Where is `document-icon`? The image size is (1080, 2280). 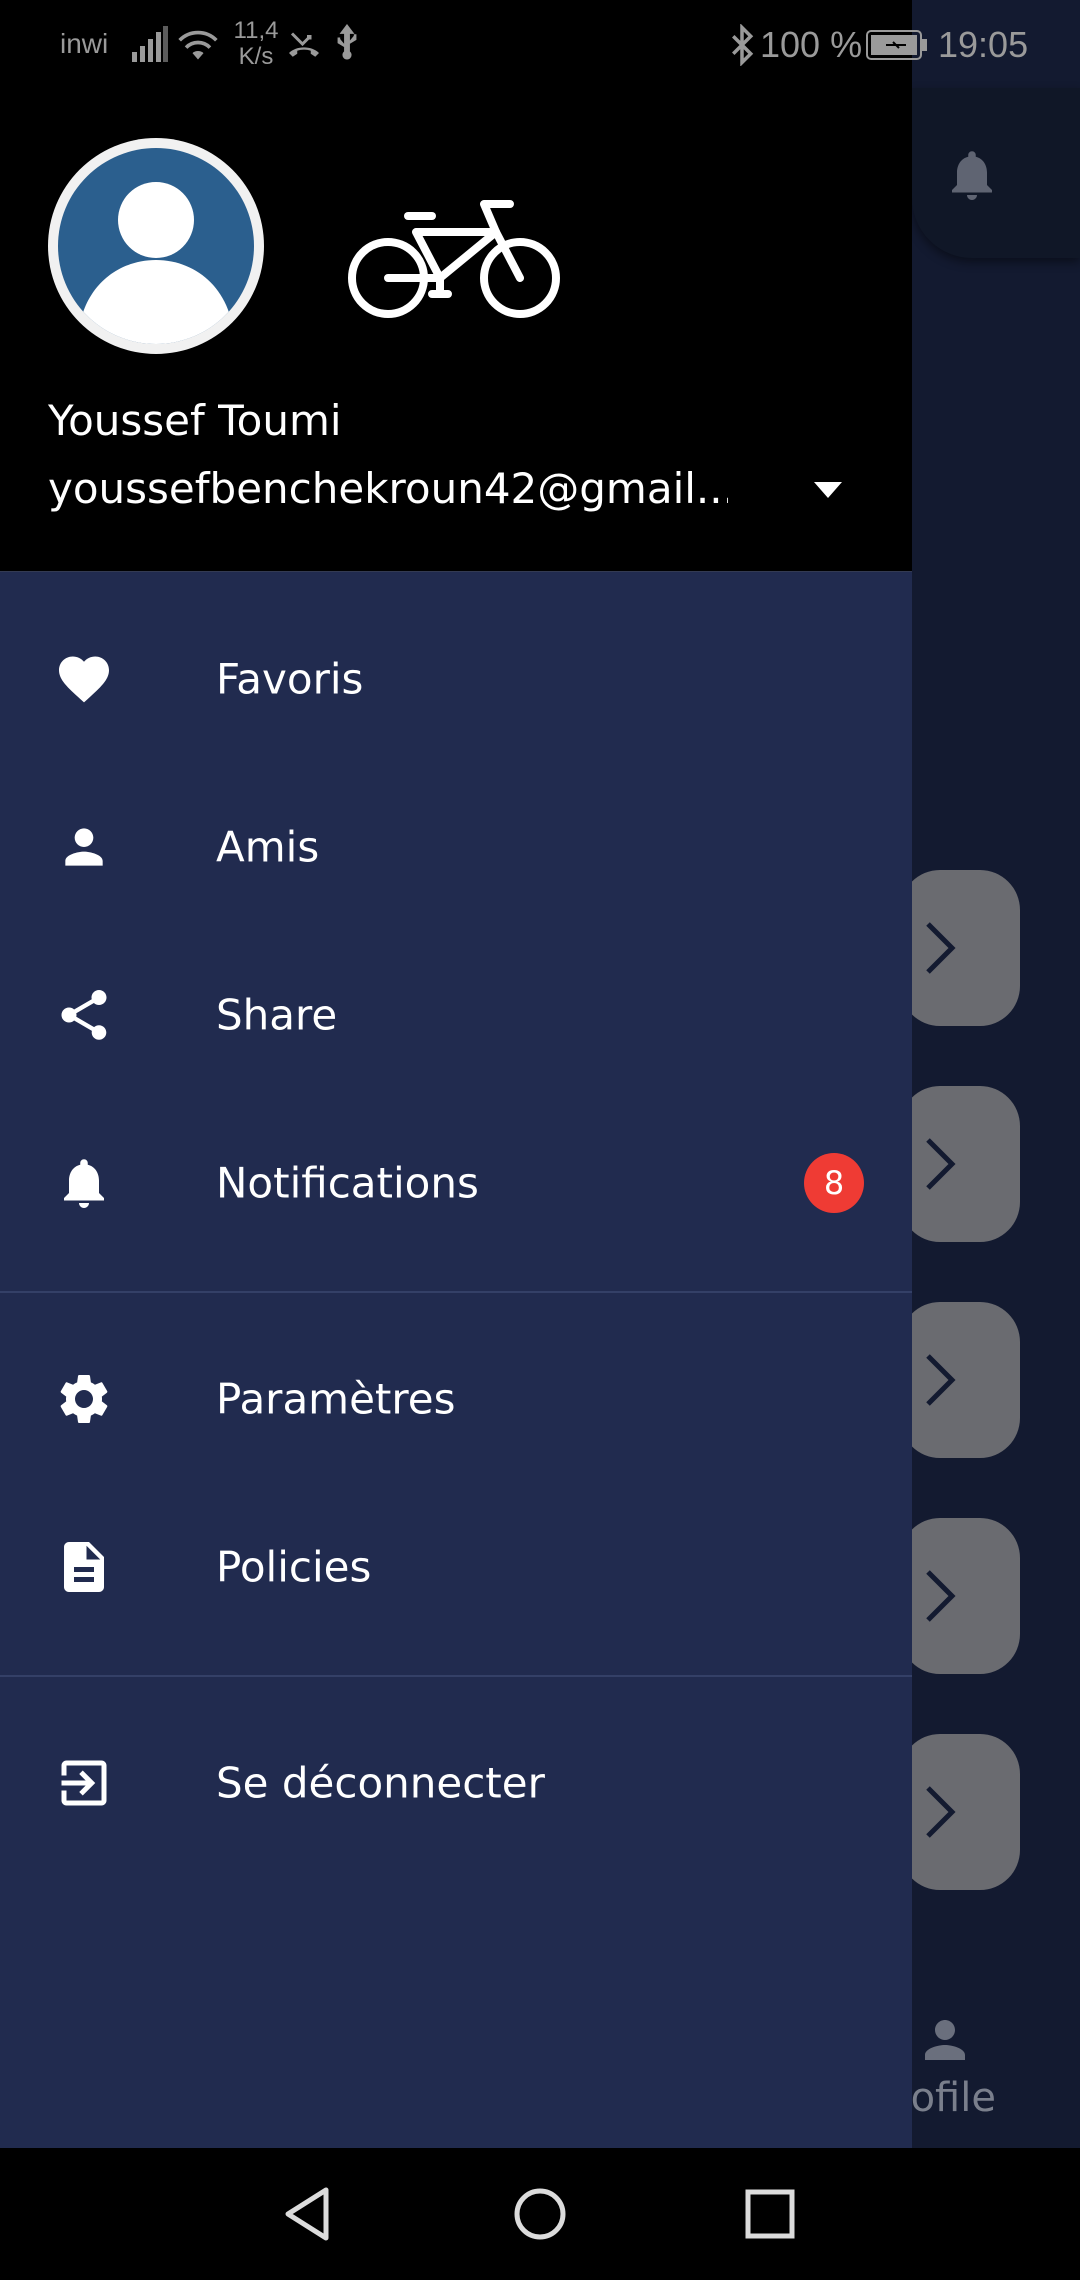 document-icon is located at coordinates (84, 1567).